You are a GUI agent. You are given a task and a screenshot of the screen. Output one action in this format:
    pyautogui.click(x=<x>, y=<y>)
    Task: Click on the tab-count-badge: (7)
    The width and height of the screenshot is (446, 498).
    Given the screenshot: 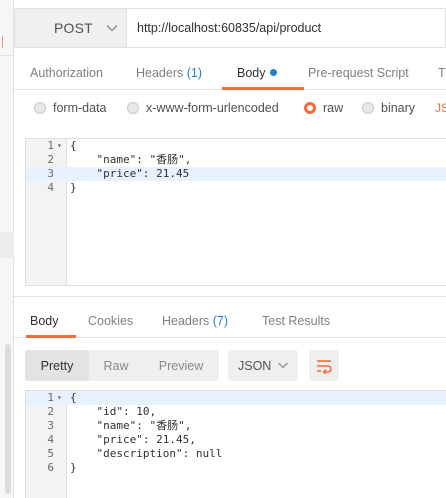 What is the action you would take?
    pyautogui.click(x=220, y=321)
    